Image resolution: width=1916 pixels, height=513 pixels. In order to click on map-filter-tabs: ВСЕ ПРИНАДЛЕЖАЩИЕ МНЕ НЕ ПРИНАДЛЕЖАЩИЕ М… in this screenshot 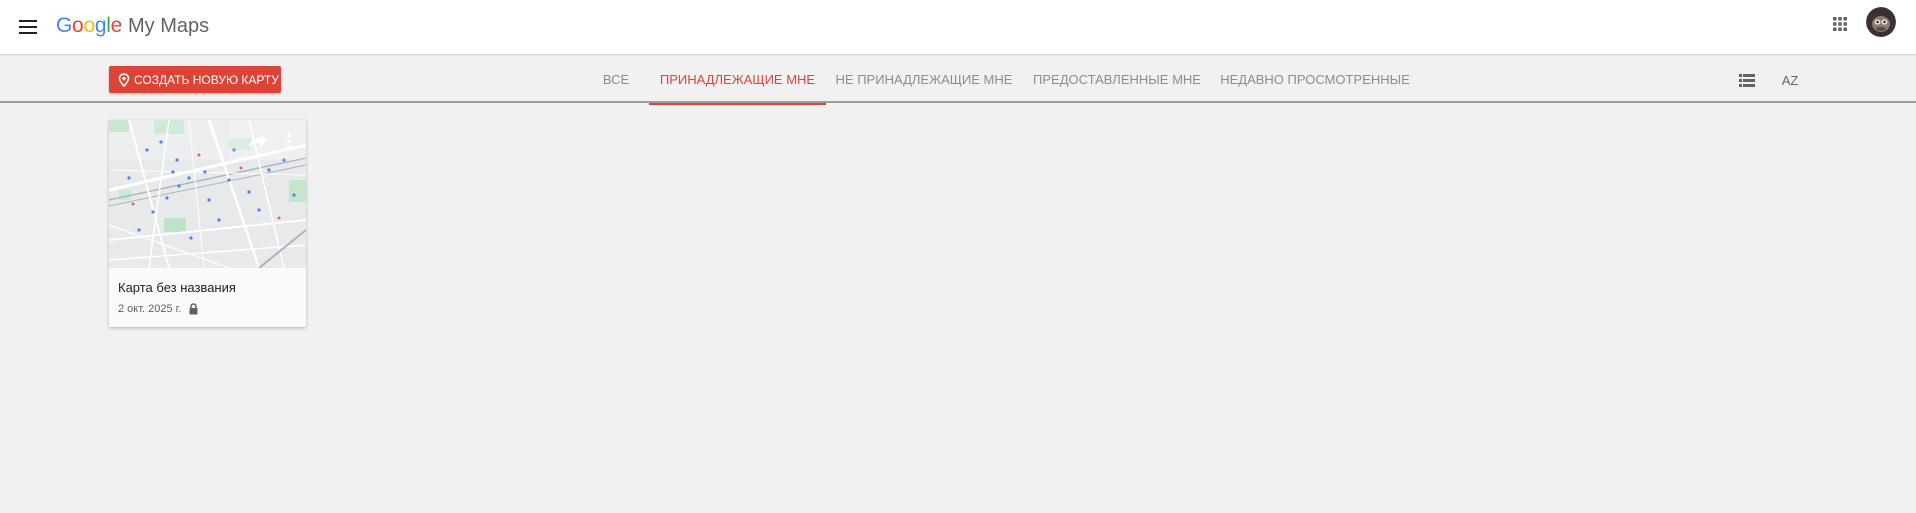, I will do `click(958, 80)`.